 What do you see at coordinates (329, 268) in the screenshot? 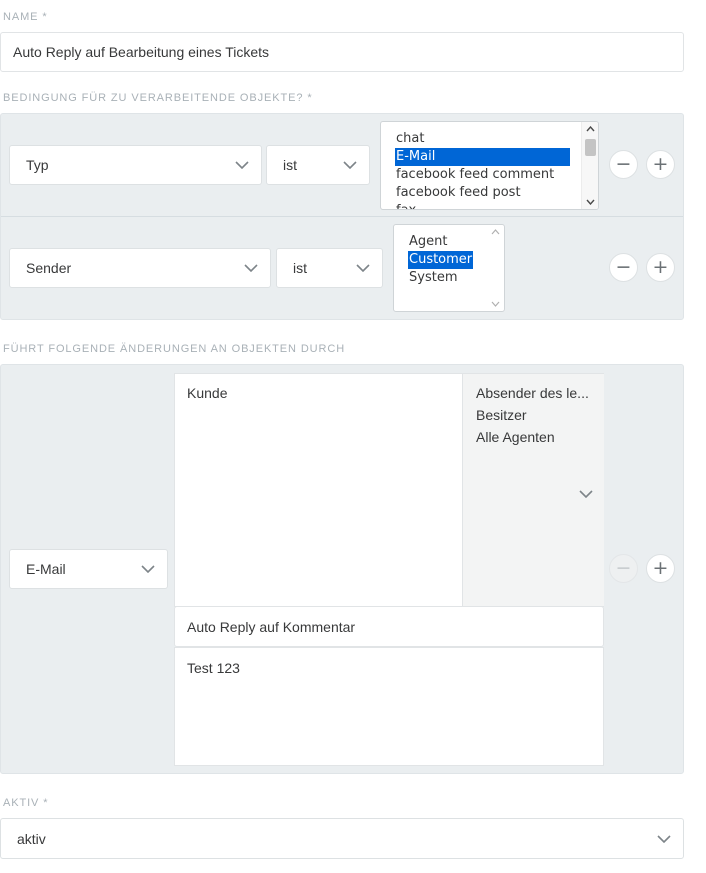
I see `condition-2-operator-select: ist` at bounding box center [329, 268].